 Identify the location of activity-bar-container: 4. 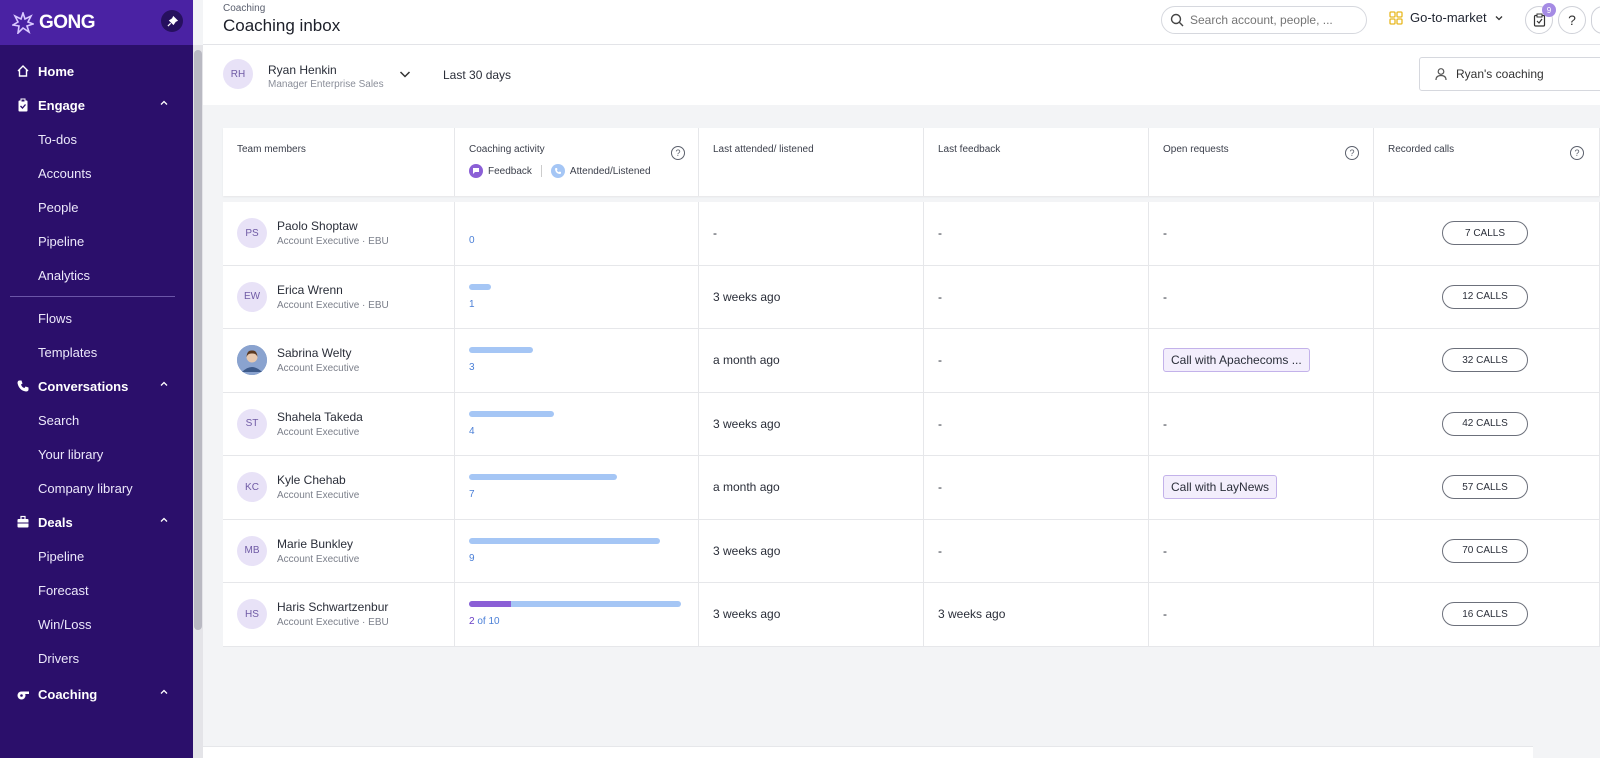
(576, 424).